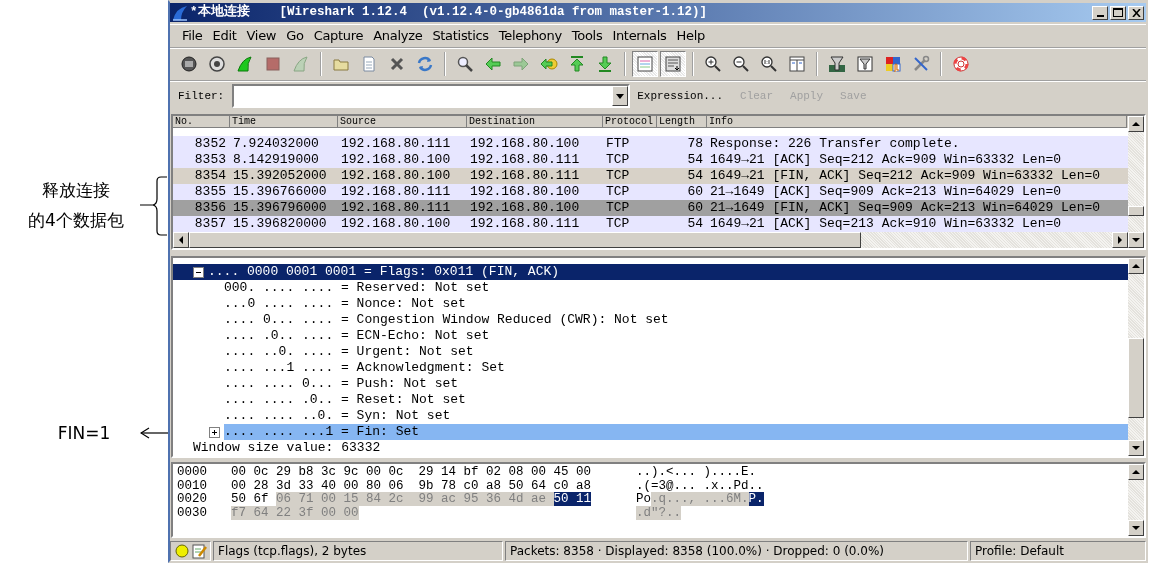 Image resolution: width=1151 pixels, height=565 pixels. Describe the element at coordinates (650, 192) in the screenshot. I see `packet-row: 8355 15.396766000 192.168.80.111 192.168.80.100 TCP 60 21→1649 [ACK] Seq=909 Ack=213 Win=64029 Len=0` at that location.